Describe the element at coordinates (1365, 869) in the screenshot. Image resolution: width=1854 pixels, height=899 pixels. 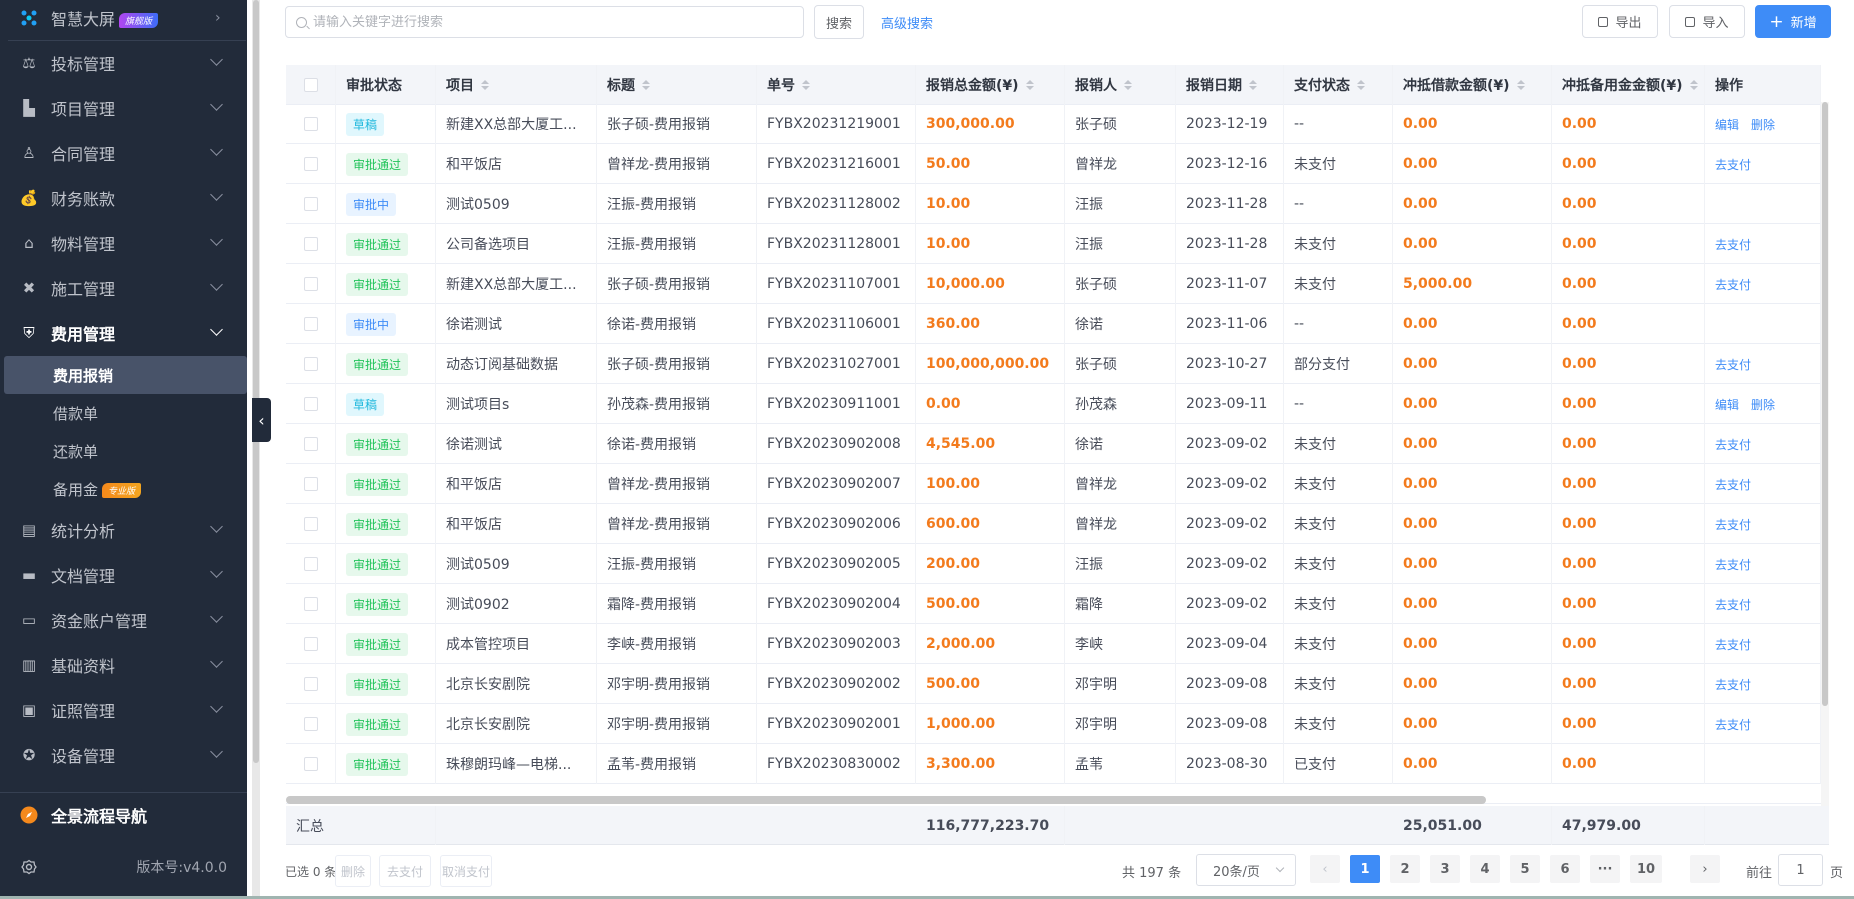
I see `page-button: 1` at that location.